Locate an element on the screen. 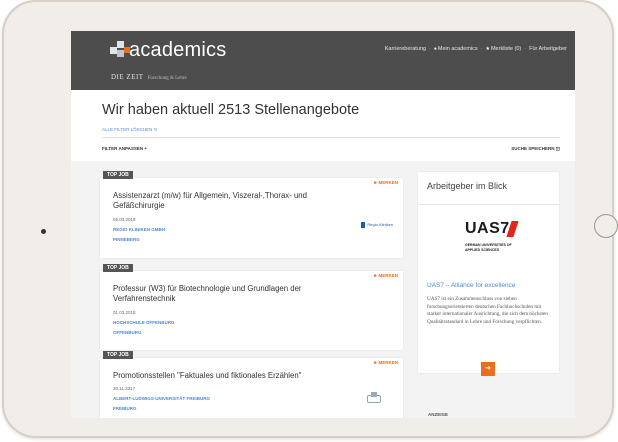 Image resolution: width=618 pixels, height=442 pixels. nav-arbeitgeber: Für Arbeitgeber is located at coordinates (548, 49).